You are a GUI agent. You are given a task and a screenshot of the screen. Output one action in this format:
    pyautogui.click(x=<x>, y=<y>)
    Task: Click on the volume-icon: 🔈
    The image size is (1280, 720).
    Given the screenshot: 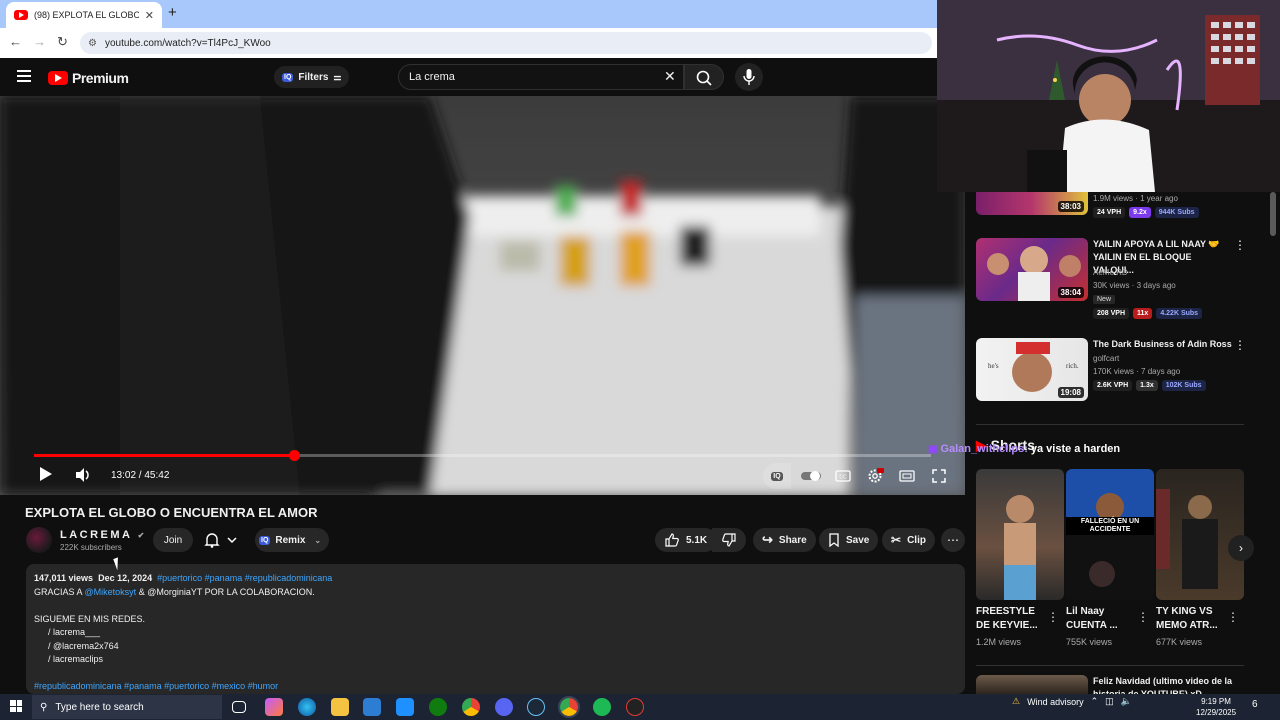 What is the action you would take?
    pyautogui.click(x=1126, y=701)
    